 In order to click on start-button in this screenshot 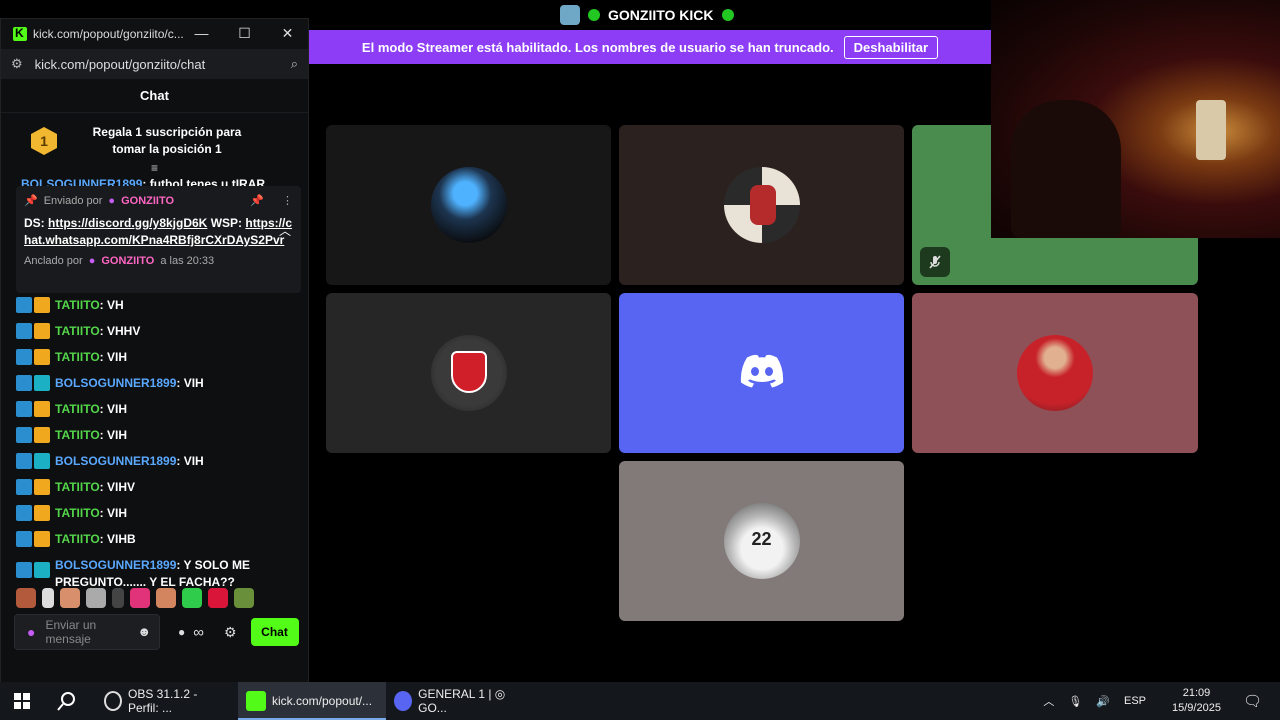, I will do `click(22, 701)`.